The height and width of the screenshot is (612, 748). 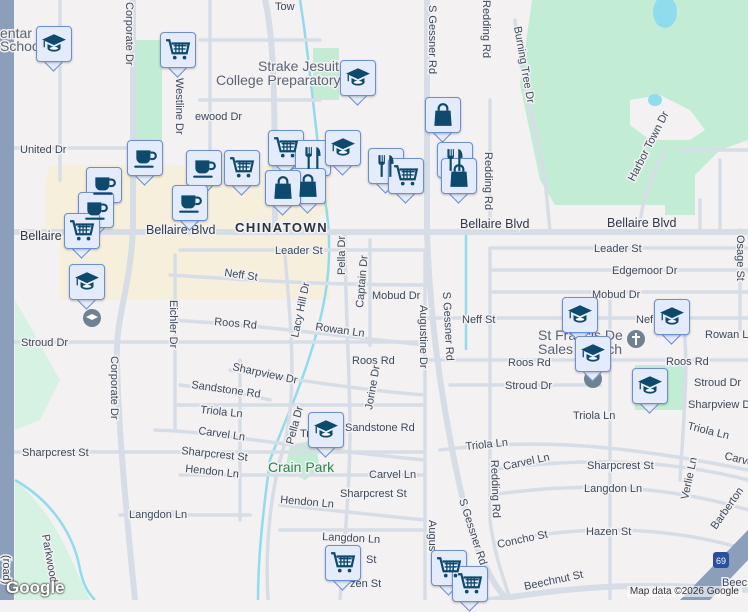 What do you see at coordinates (301, 467) in the screenshot?
I see `park-label: Crain Park` at bounding box center [301, 467].